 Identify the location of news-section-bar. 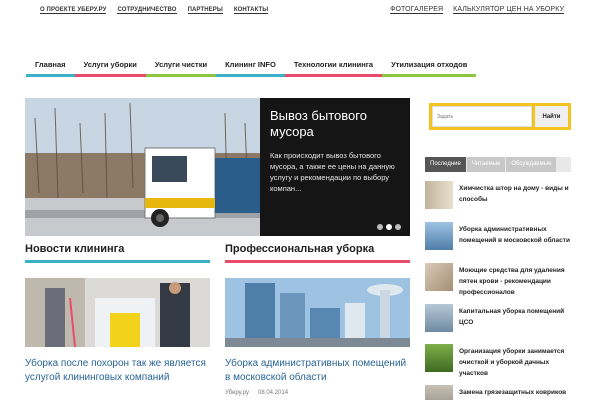
(117, 261).